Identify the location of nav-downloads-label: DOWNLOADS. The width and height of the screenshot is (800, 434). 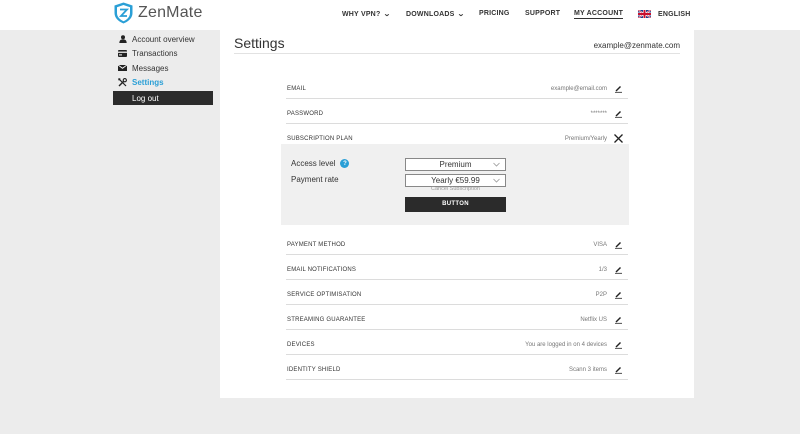
(430, 14).